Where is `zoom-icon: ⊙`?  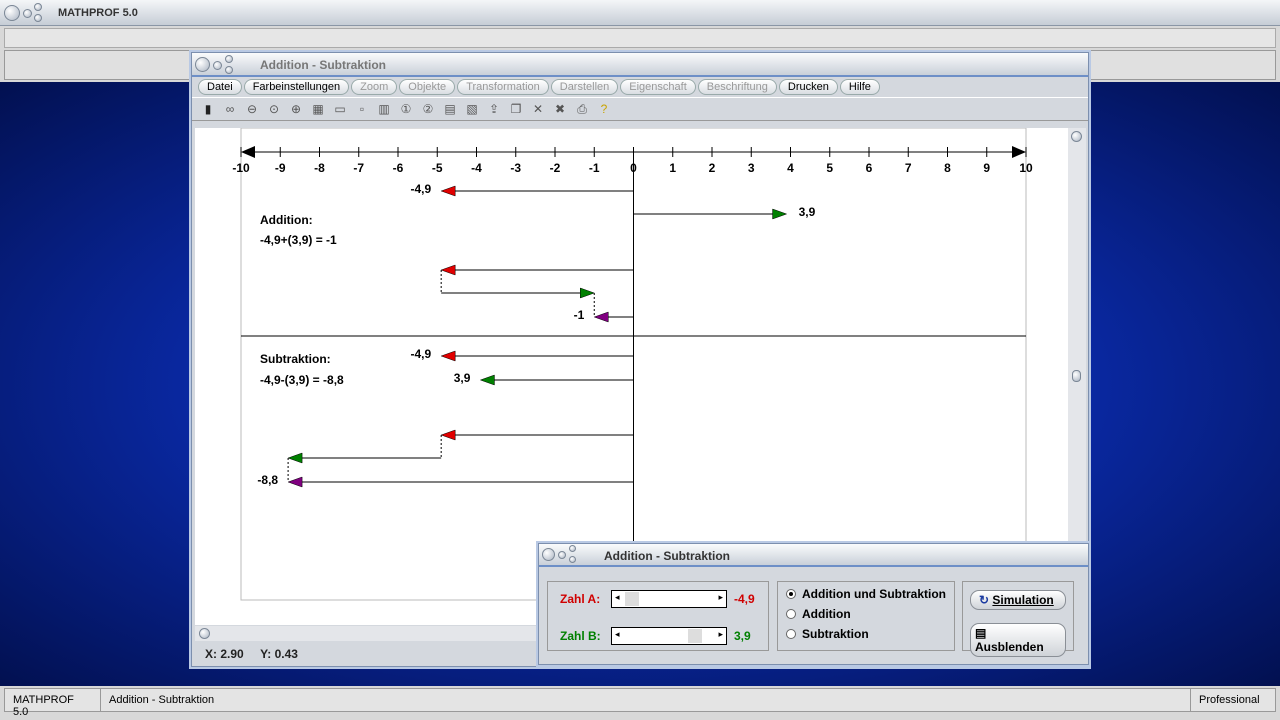
zoom-icon: ⊙ is located at coordinates (274, 109).